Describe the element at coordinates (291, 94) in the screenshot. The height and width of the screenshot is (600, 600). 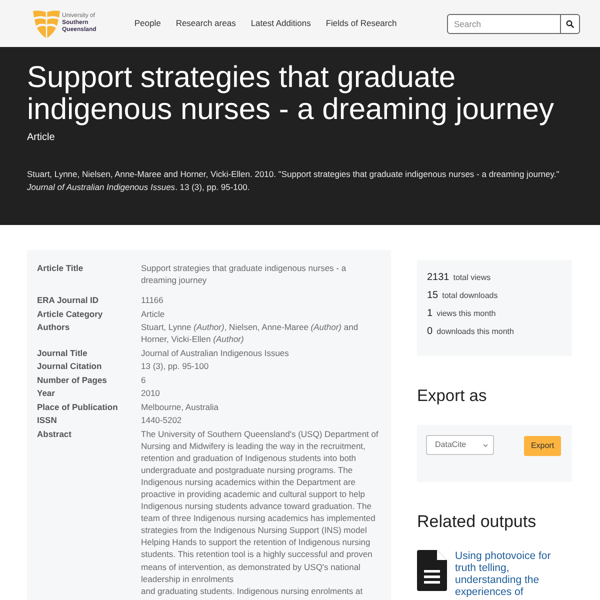
I see `page-title: Support strategies that graduate indigenous nurses - a dreaming journey` at that location.